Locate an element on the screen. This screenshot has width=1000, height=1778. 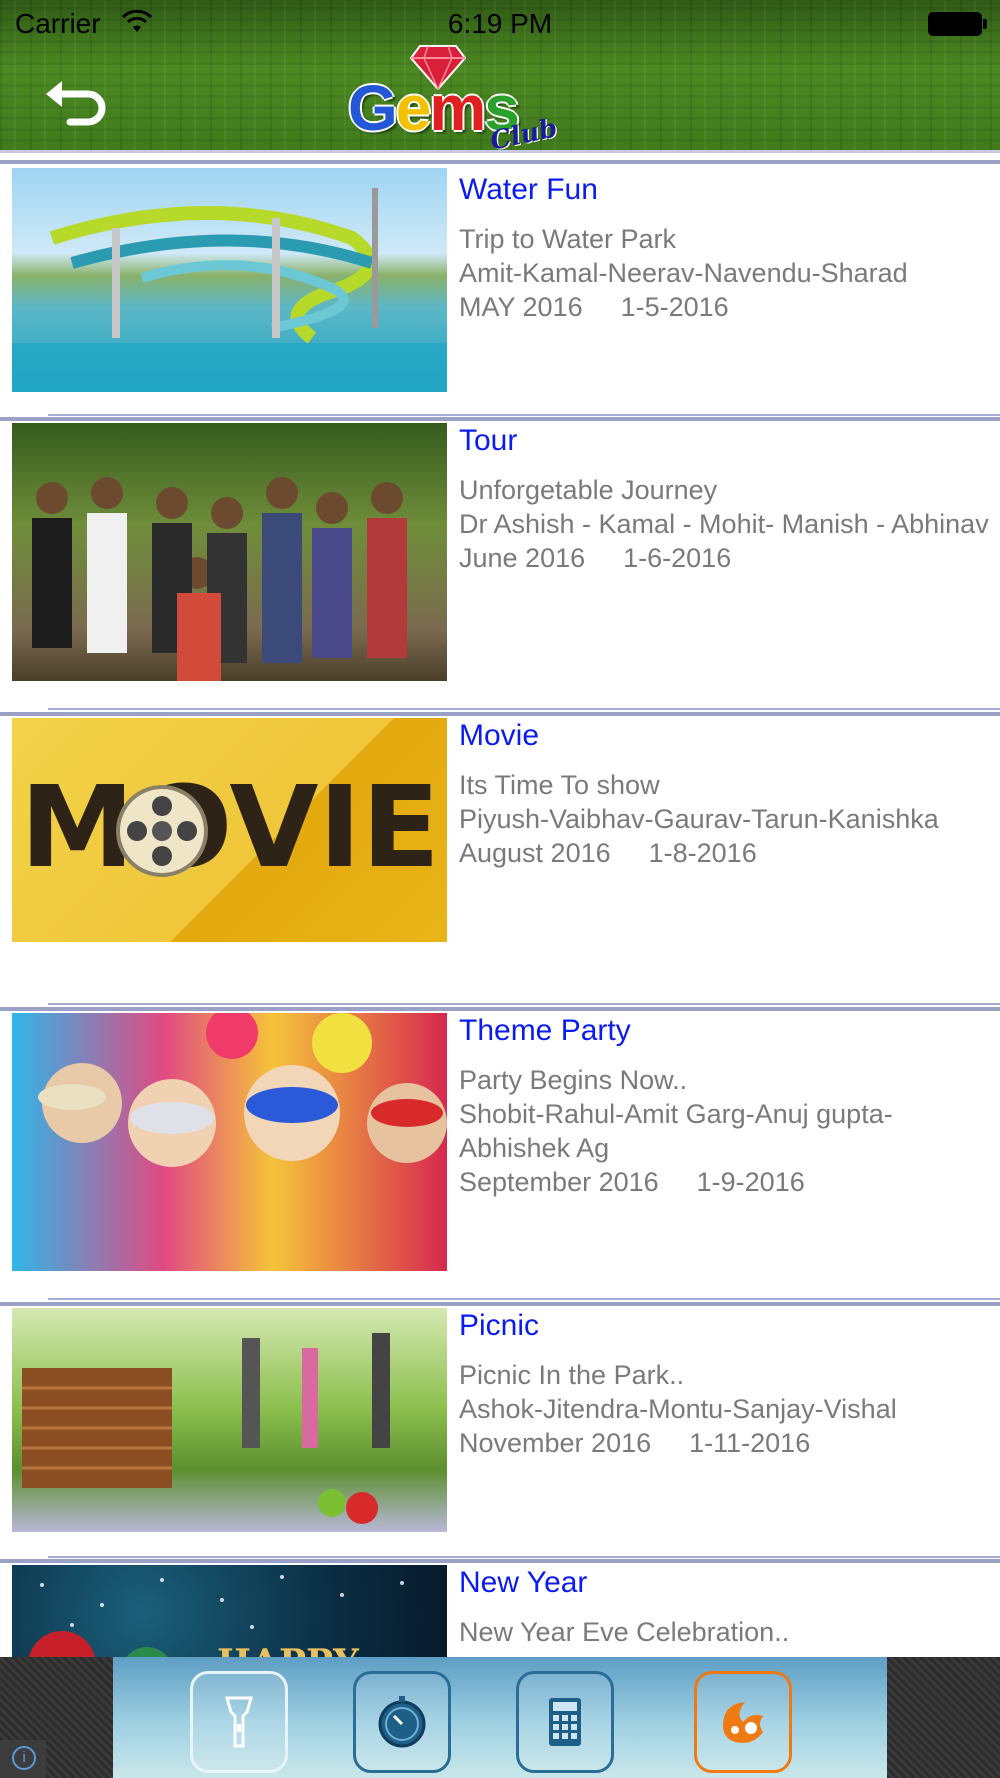
event-title: Picnic is located at coordinates (499, 1325).